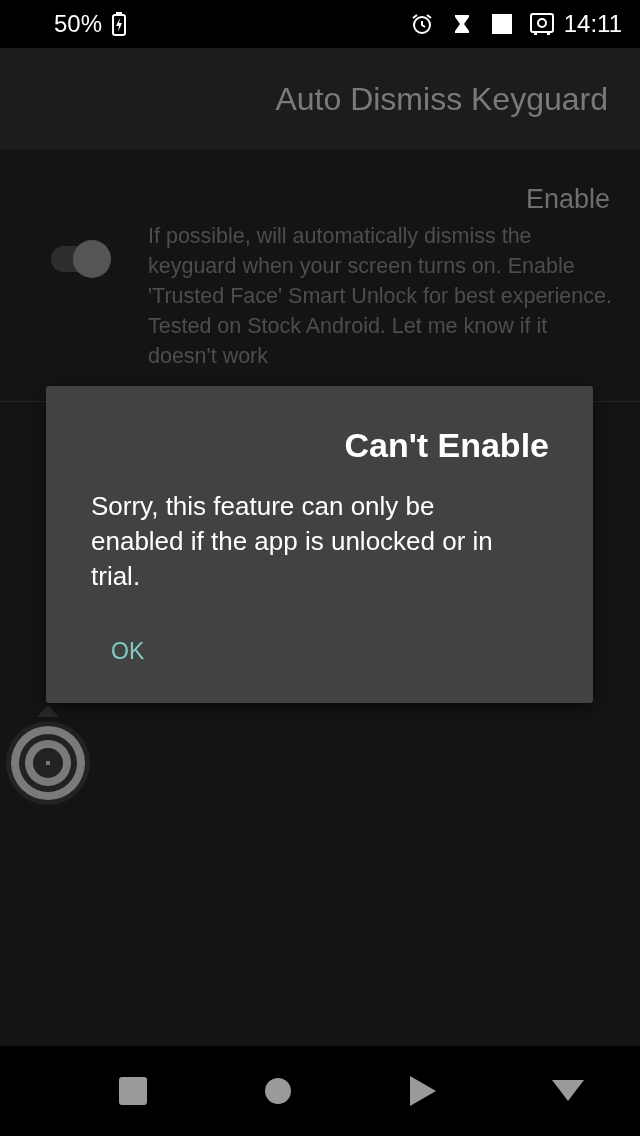  Describe the element at coordinates (128, 651) in the screenshot. I see `ok-button: OK` at that location.